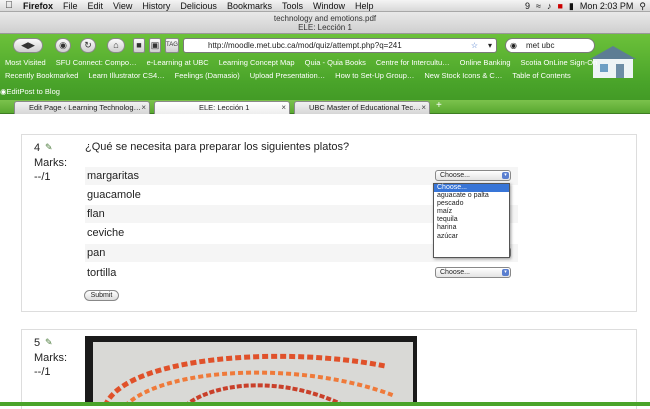 The image size is (650, 409). What do you see at coordinates (485, 62) in the screenshot?
I see `bookmark-online-banking: Online Banking` at bounding box center [485, 62].